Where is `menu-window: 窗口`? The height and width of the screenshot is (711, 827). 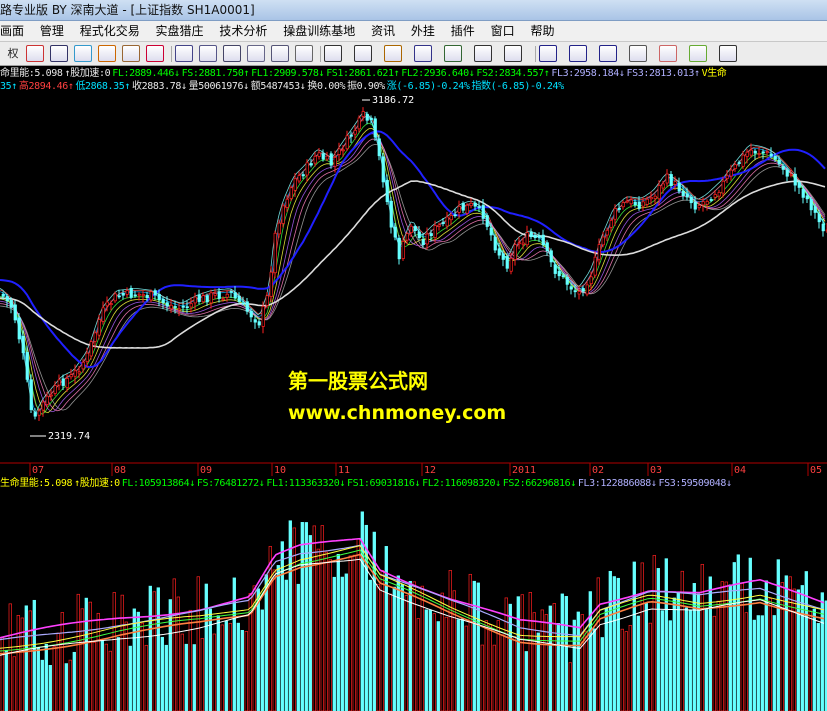 menu-window: 窗口 is located at coordinates (503, 31).